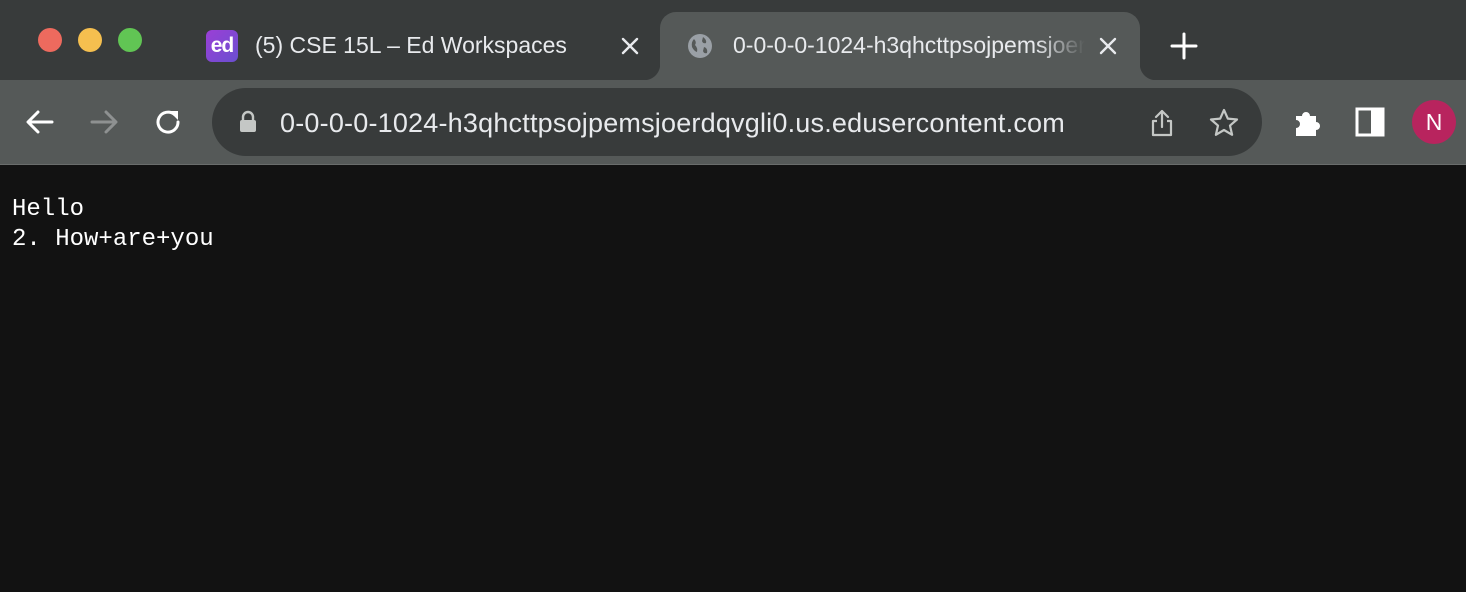  Describe the element at coordinates (222, 46) in the screenshot. I see `ed-favicon-icon: ed` at that location.